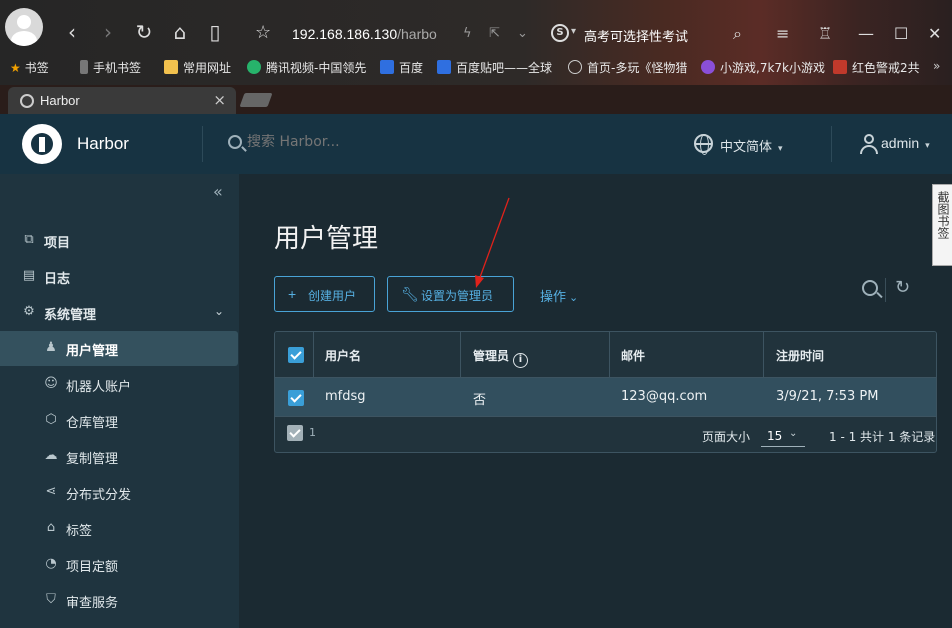  Describe the element at coordinates (119, 348) in the screenshot. I see `sidebar-item-user-management: ♟ 用户管理` at that location.